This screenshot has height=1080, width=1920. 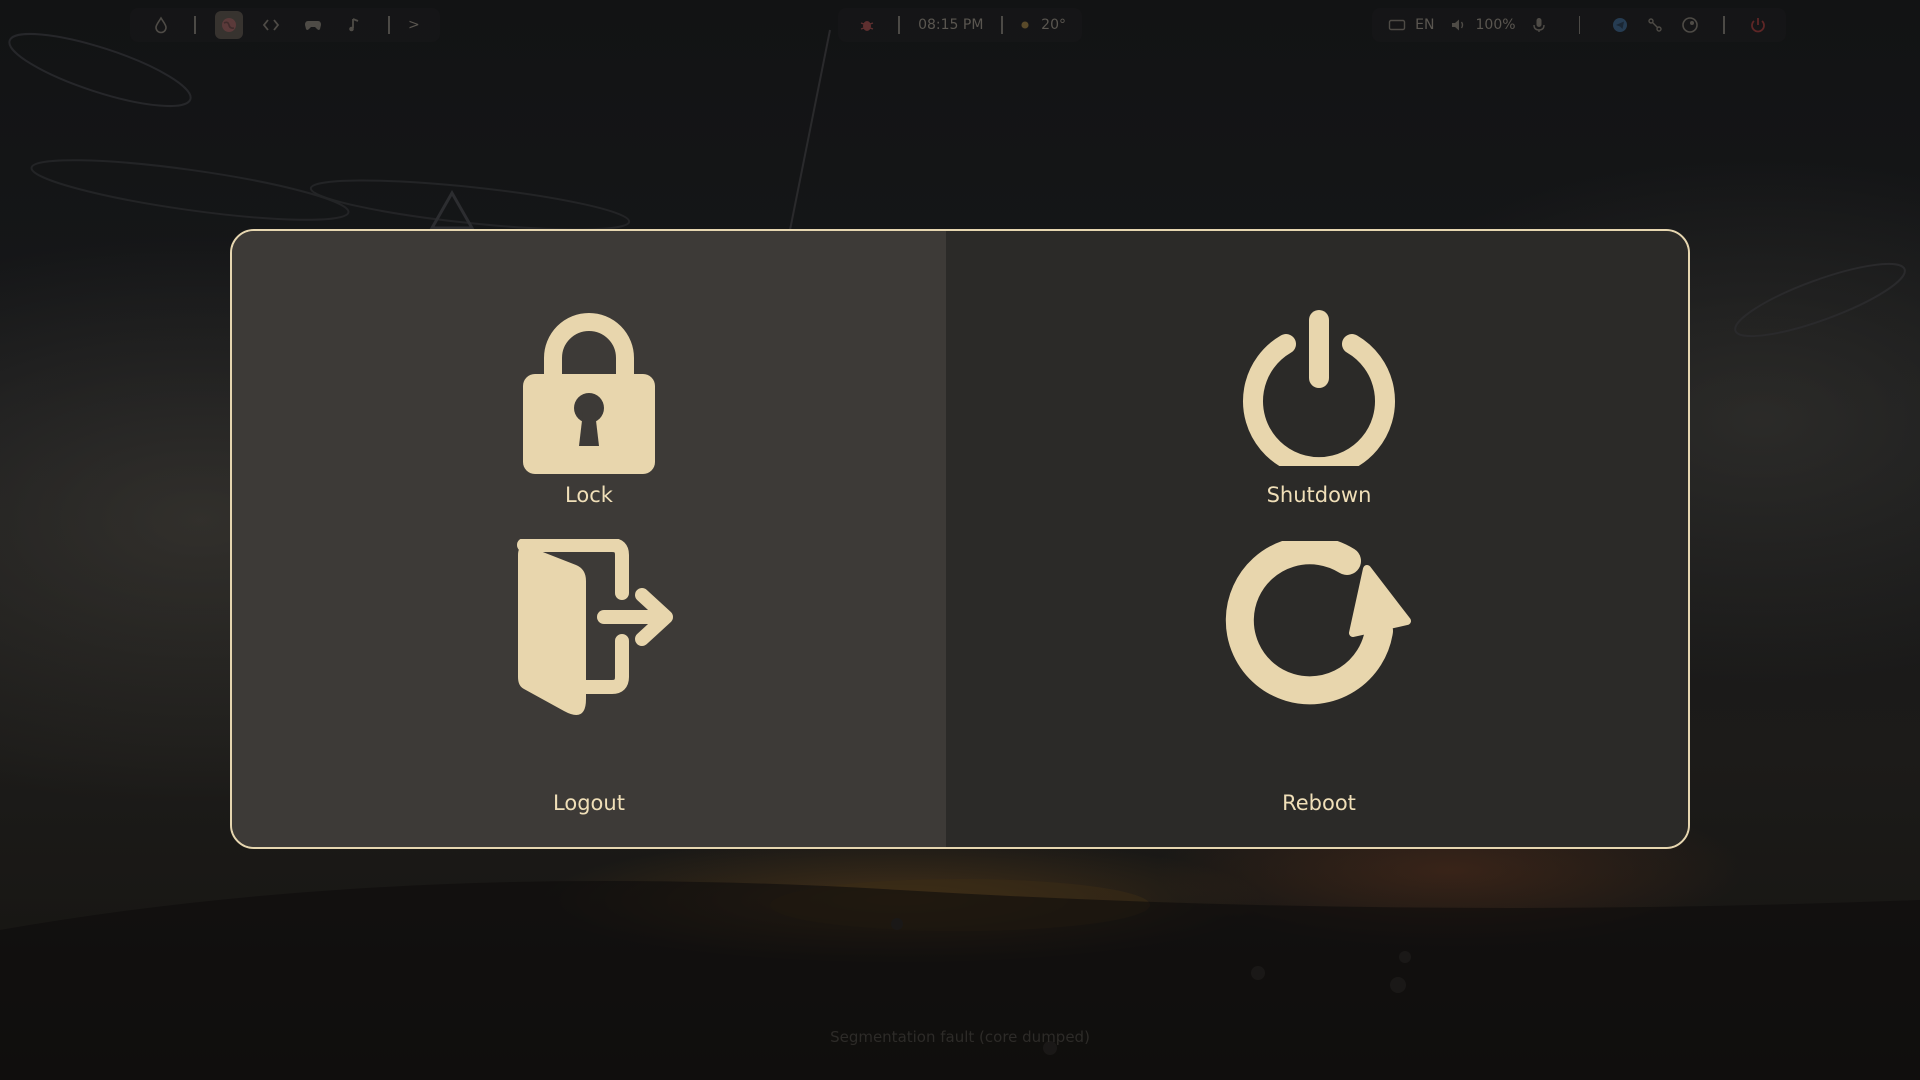 I want to click on reboot-button: Reboot, so click(x=1317, y=693).